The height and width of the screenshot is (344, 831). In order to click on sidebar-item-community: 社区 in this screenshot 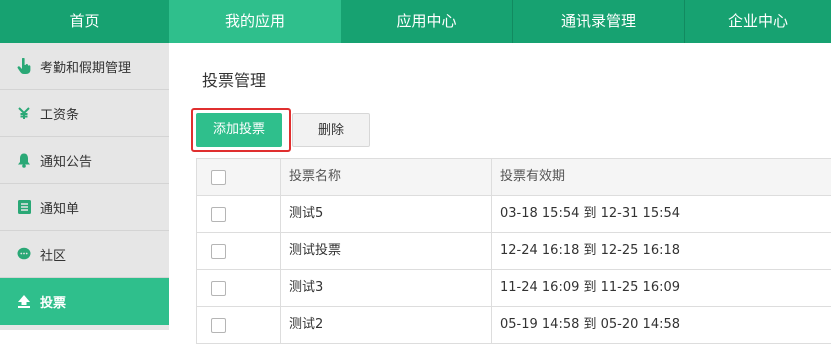, I will do `click(84, 254)`.